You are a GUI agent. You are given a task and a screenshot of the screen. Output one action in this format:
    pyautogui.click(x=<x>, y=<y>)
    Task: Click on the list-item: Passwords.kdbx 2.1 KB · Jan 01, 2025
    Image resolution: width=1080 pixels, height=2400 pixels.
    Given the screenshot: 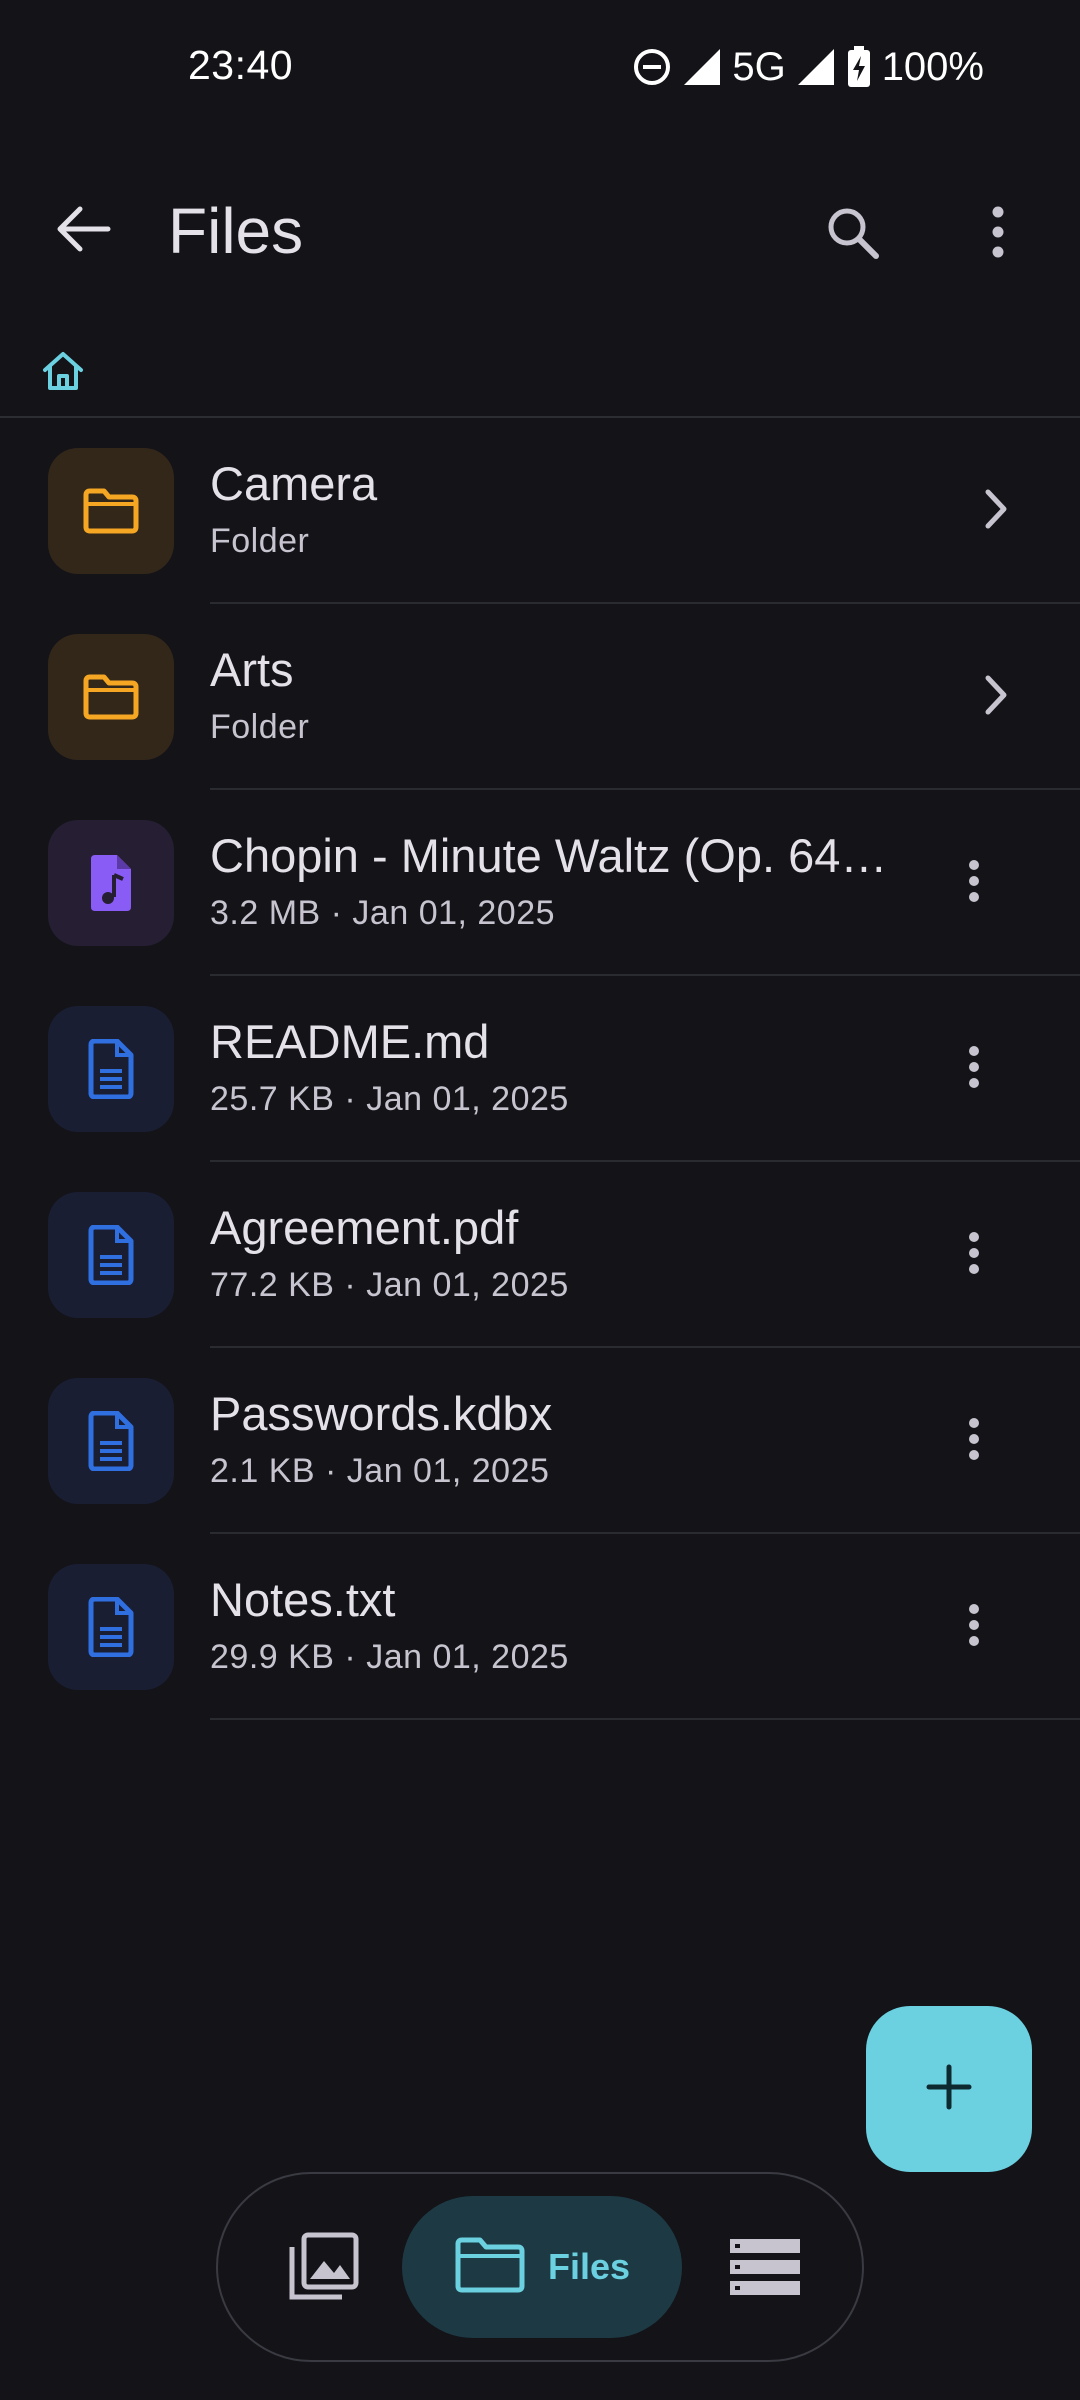 What is the action you would take?
    pyautogui.click(x=540, y=1441)
    